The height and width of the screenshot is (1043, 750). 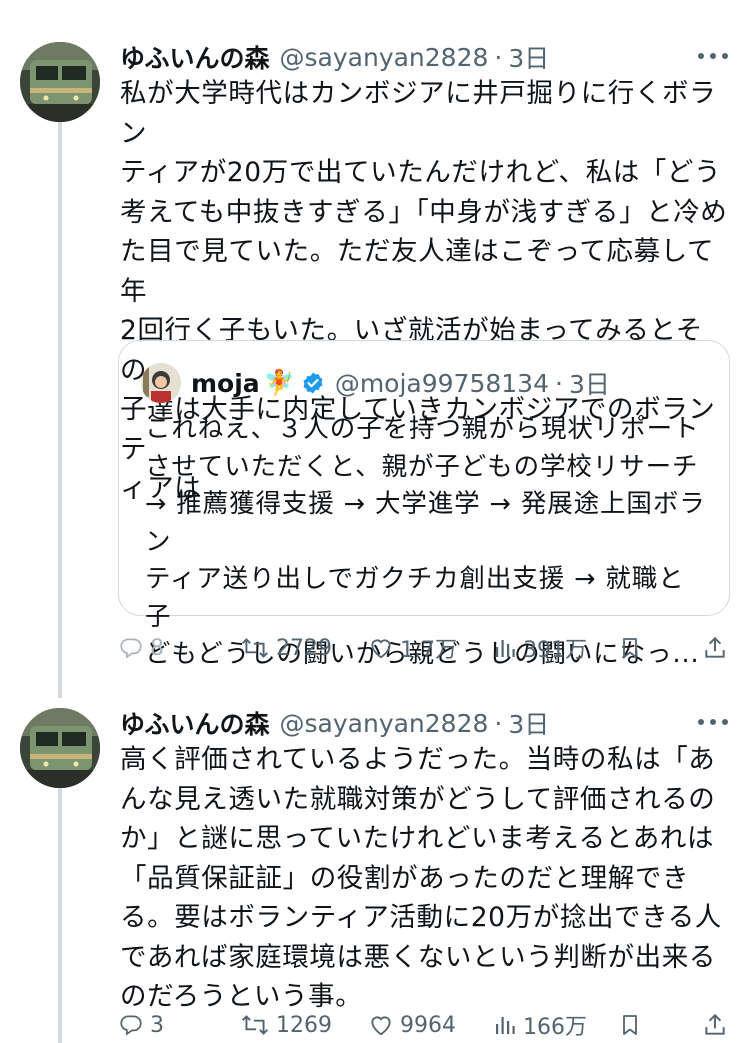 I want to click on quote-author-handle: @moja99758134, so click(x=442, y=383).